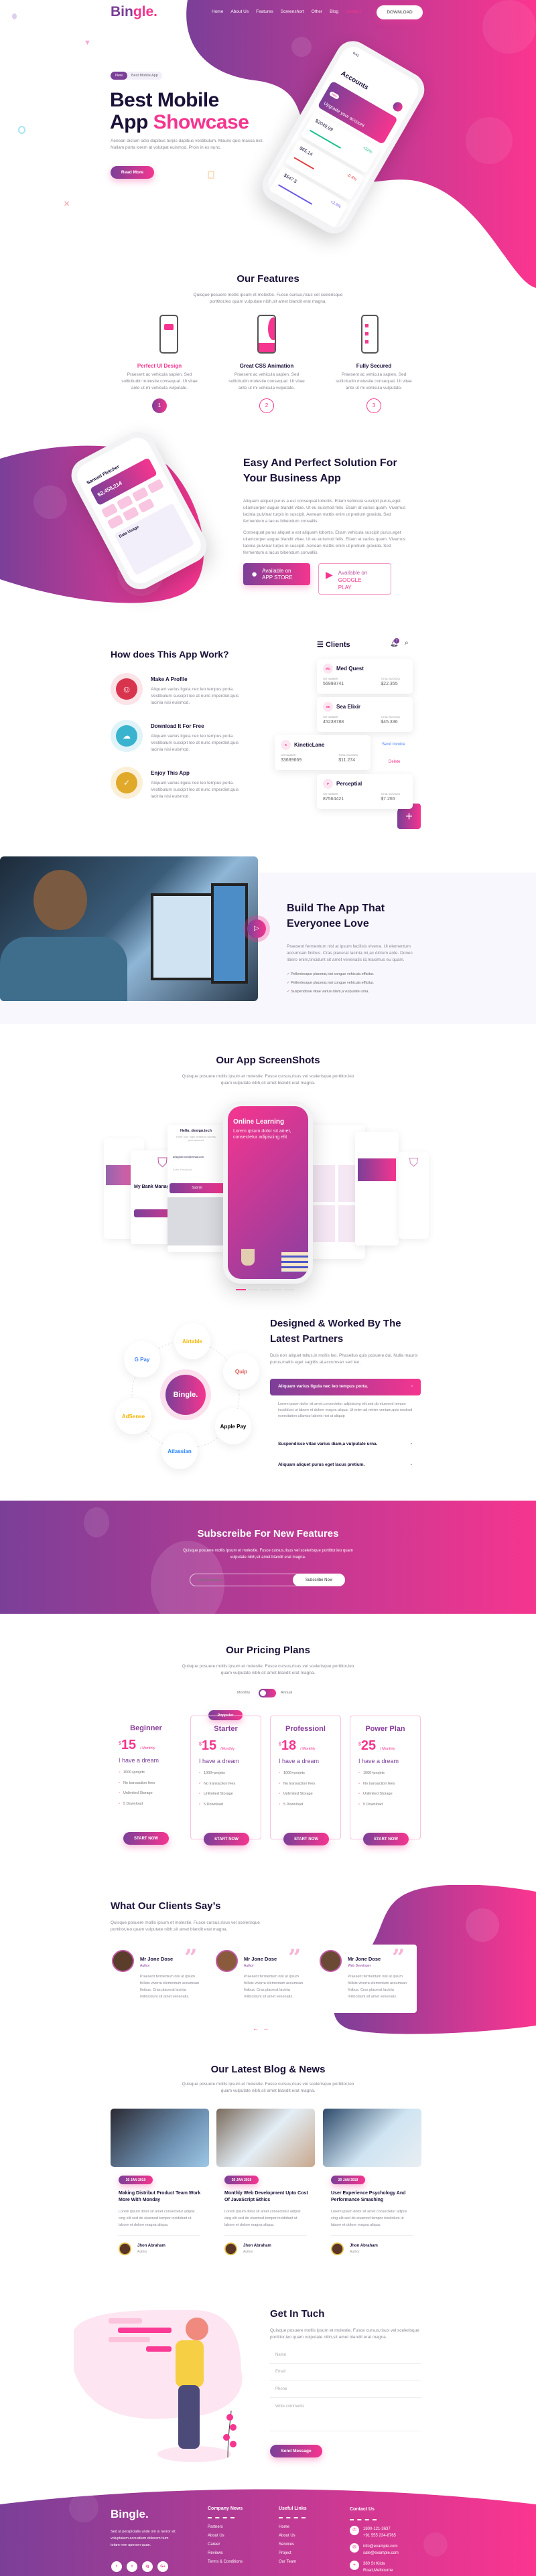  I want to click on plan-name: Beginner, so click(146, 1728).